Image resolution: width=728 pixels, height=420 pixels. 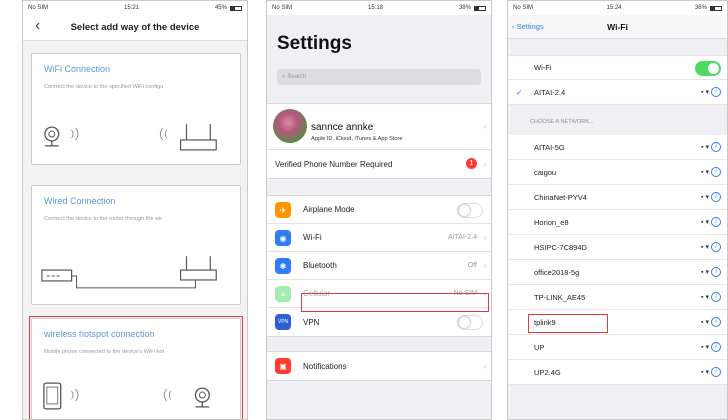 What do you see at coordinates (297, 77) in the screenshot?
I see `search-placeholder: Search` at bounding box center [297, 77].